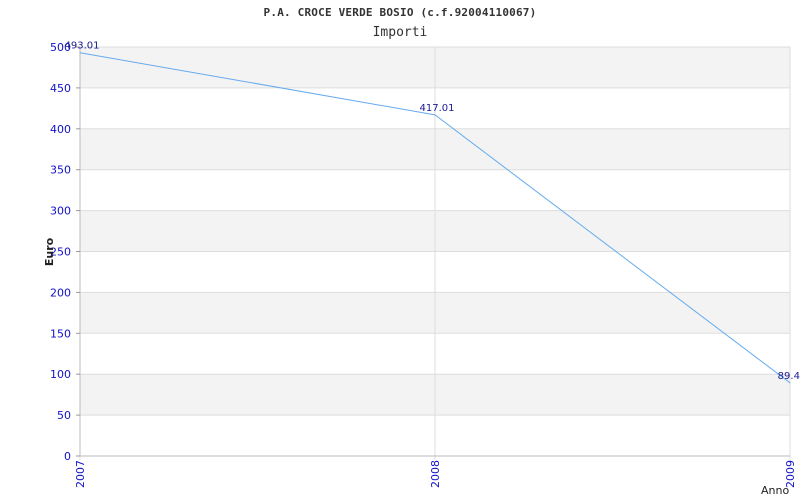  I want to click on y-tick-label: 100, so click(60, 374).